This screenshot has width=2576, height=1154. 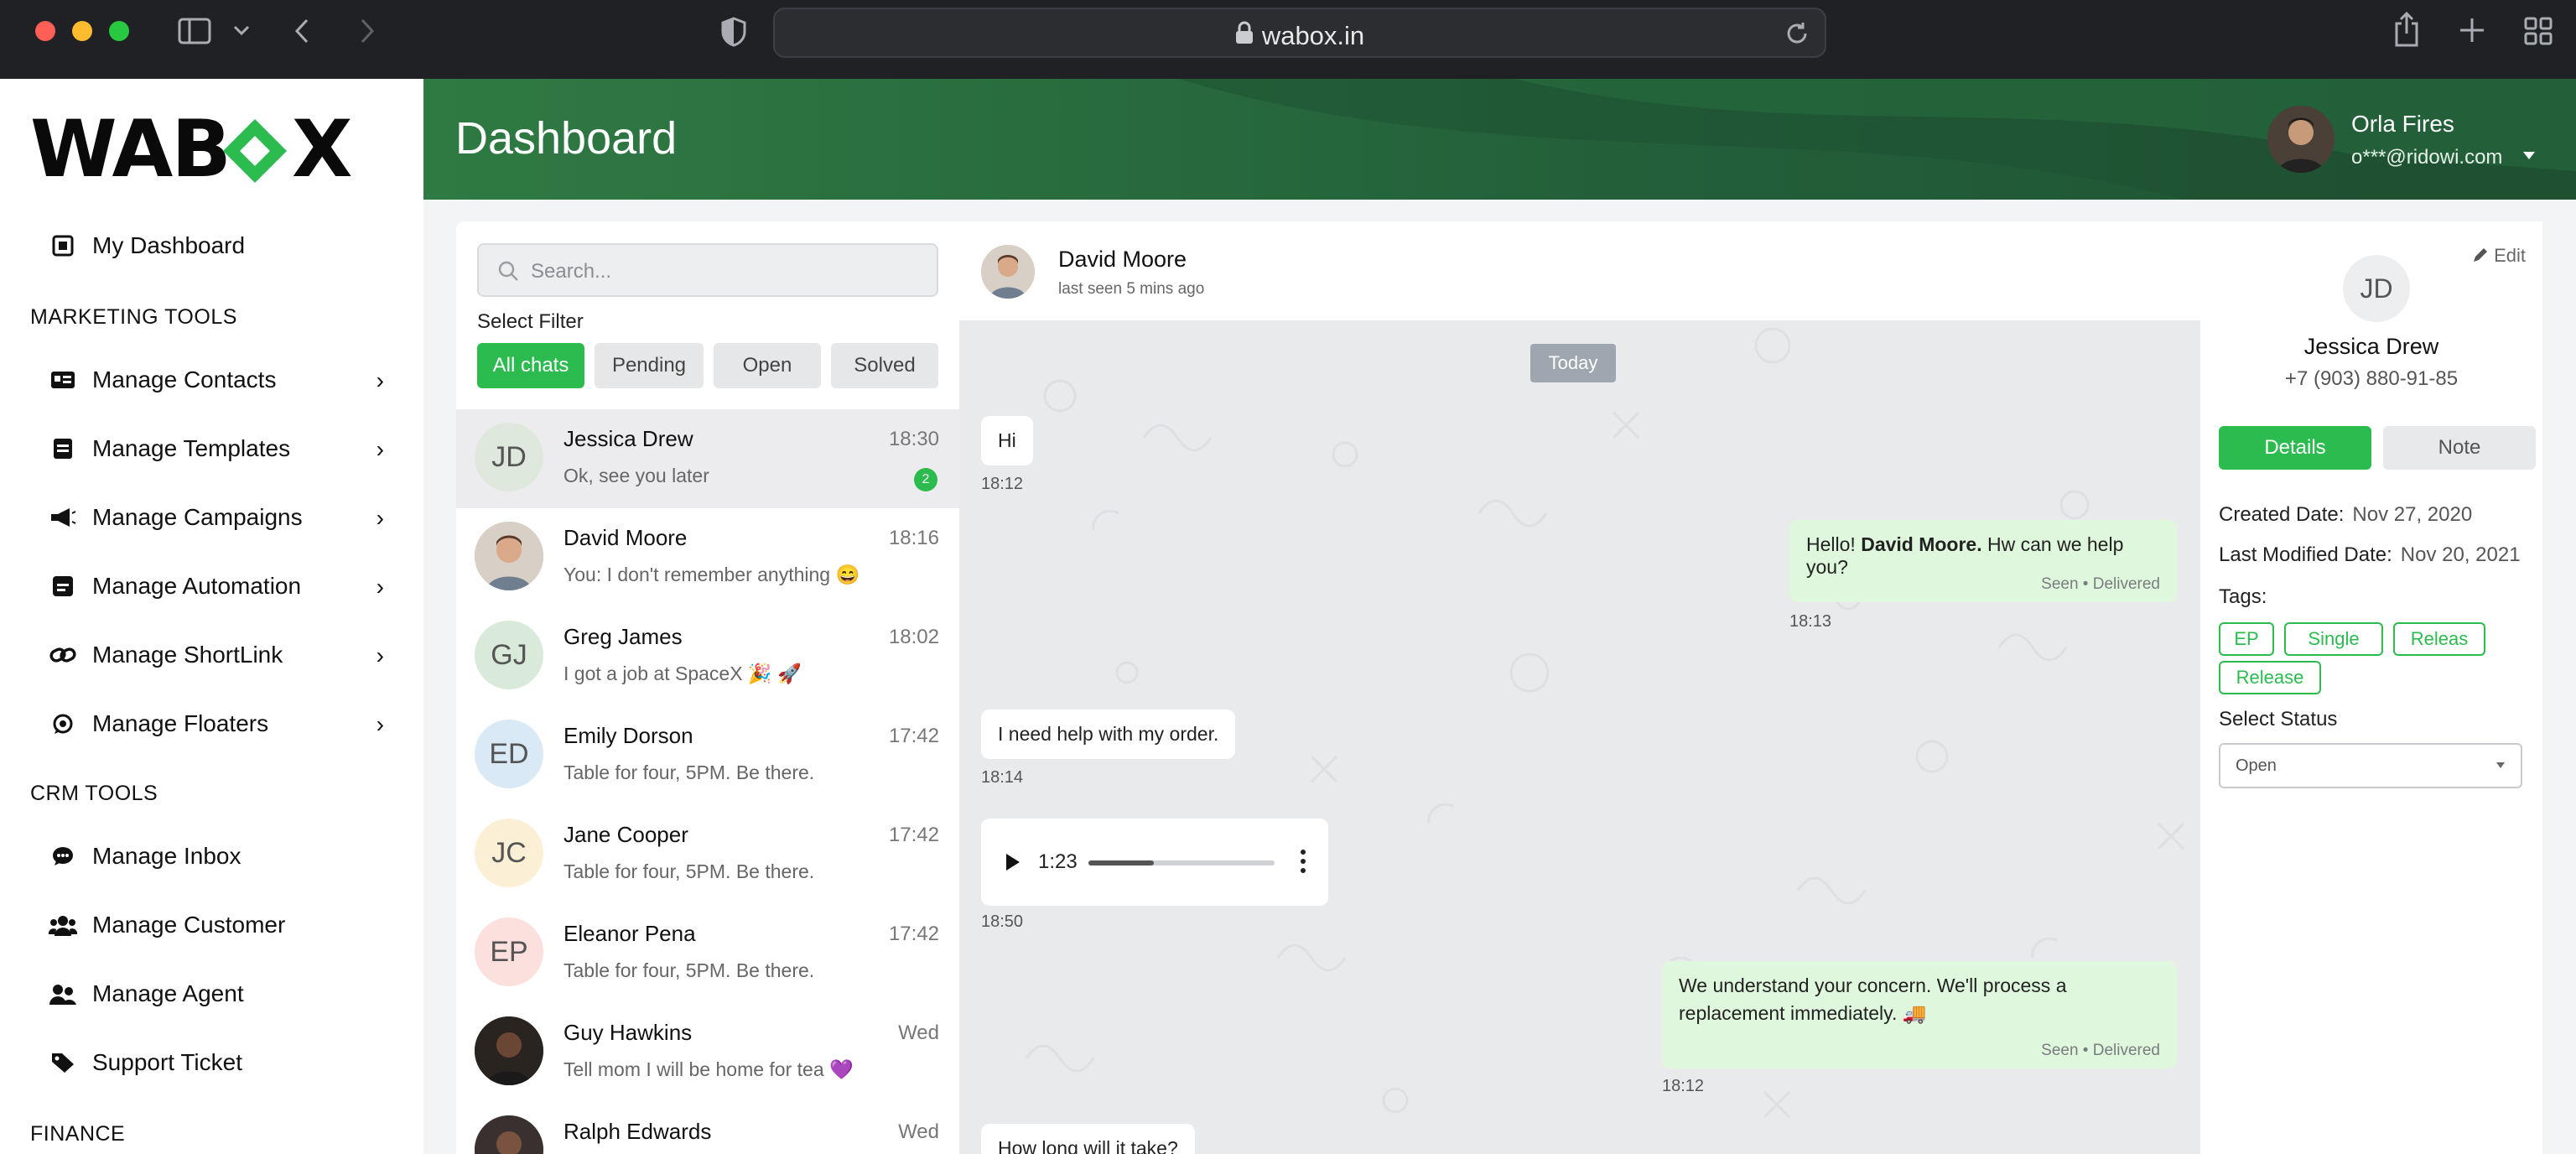 What do you see at coordinates (119, 31) in the screenshot?
I see `maximize-window-button` at bounding box center [119, 31].